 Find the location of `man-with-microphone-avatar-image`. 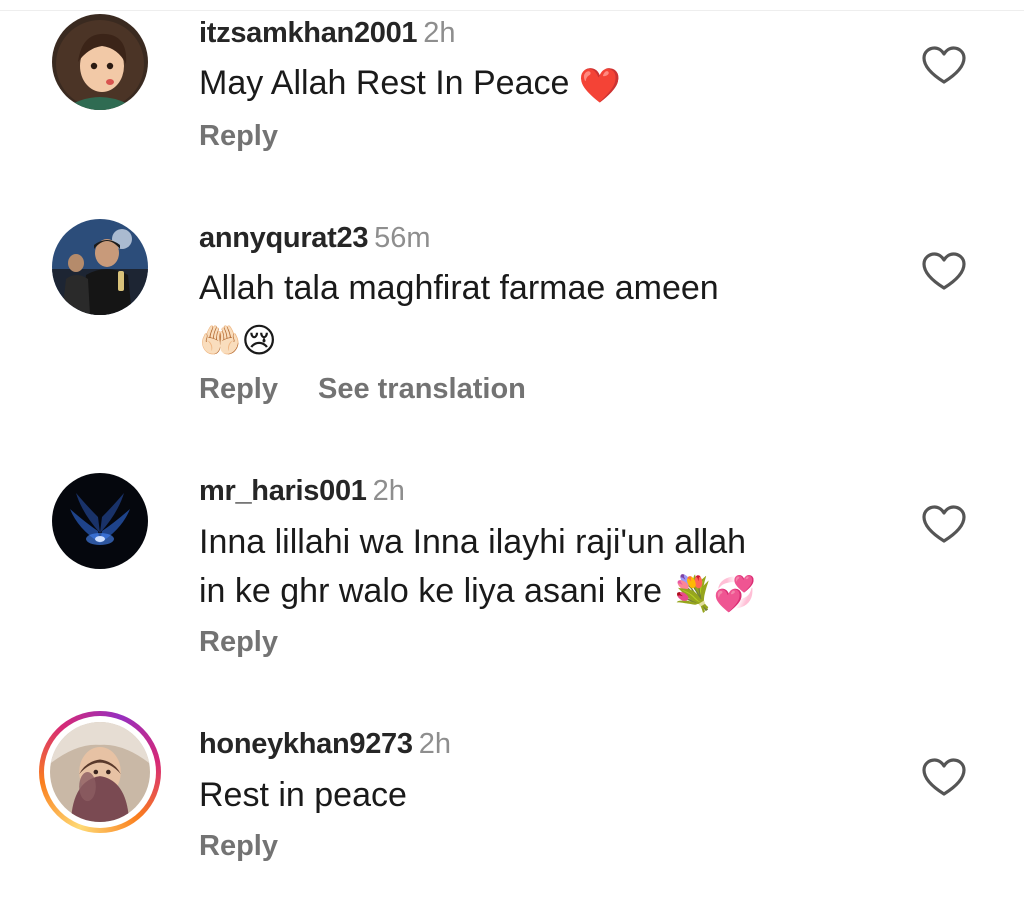

man-with-microphone-avatar-image is located at coordinates (100, 267).